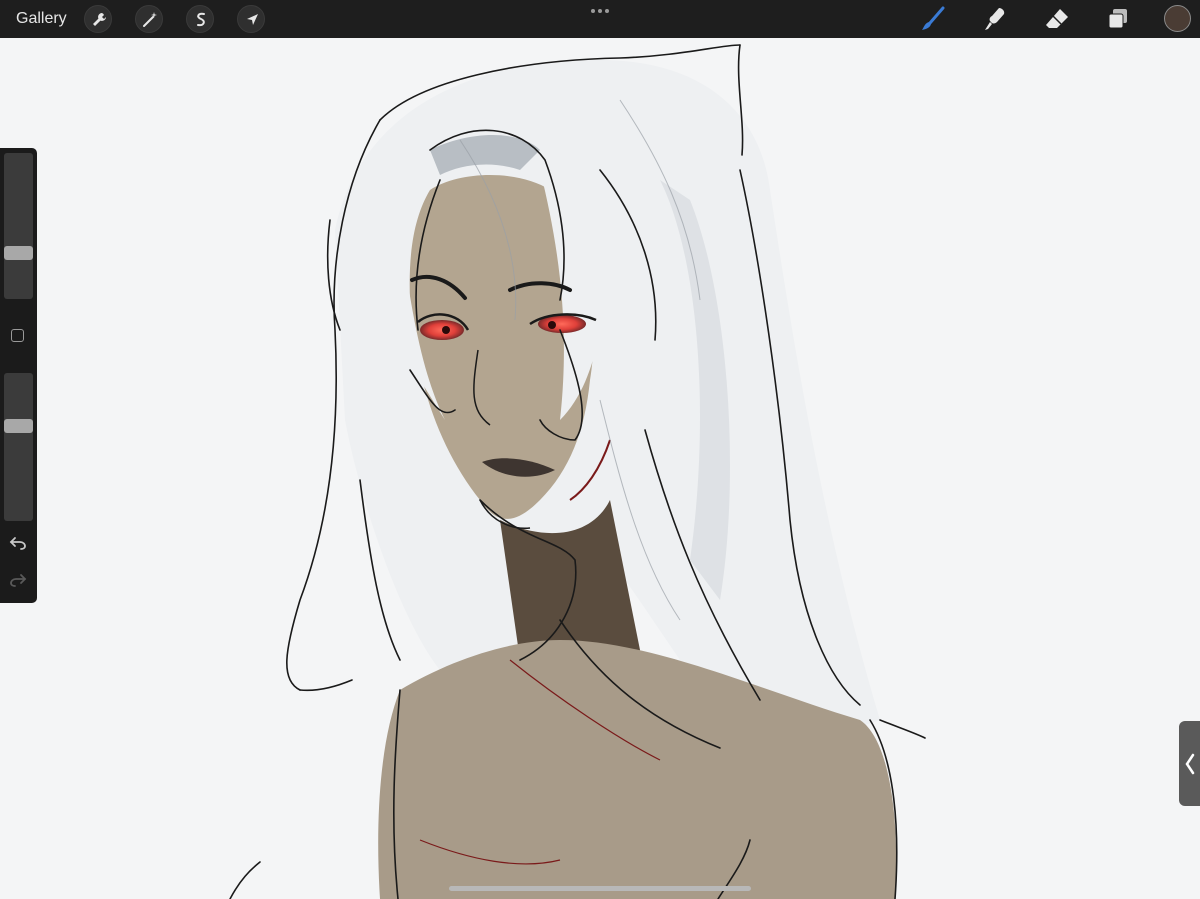  I want to click on transform-arrow-icon, so click(252, 19).